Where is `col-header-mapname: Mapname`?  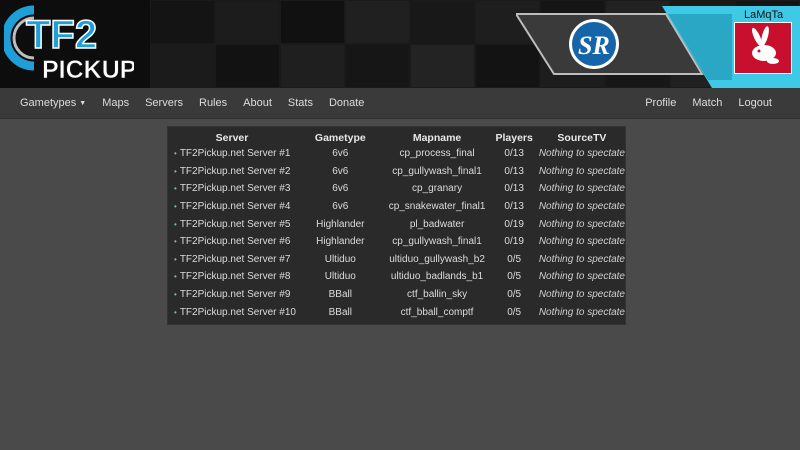
col-header-mapname: Mapname is located at coordinates (437, 137).